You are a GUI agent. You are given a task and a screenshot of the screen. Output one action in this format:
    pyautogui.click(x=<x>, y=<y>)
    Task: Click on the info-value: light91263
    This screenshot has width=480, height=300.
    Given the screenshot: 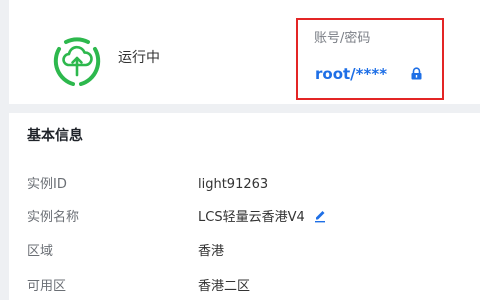 What is the action you would take?
    pyautogui.click(x=233, y=184)
    